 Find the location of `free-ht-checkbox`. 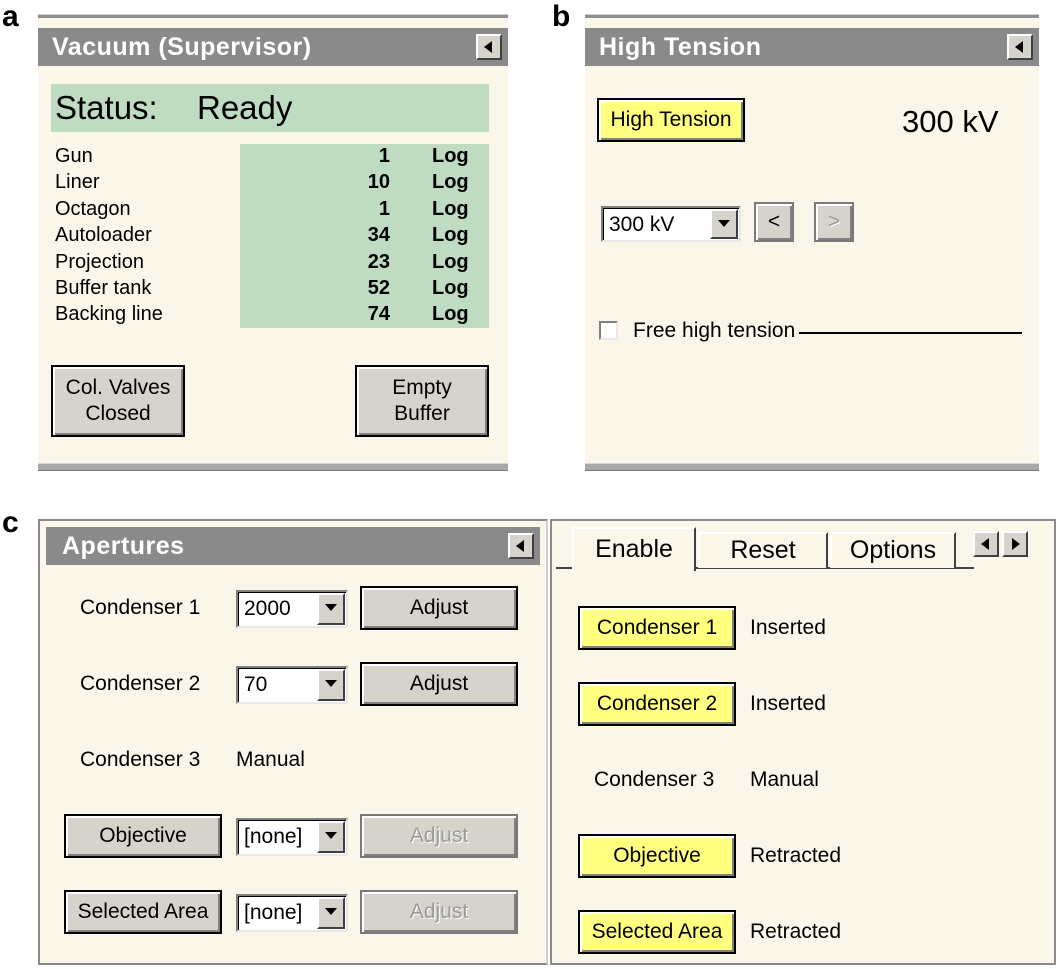

free-ht-checkbox is located at coordinates (608, 330).